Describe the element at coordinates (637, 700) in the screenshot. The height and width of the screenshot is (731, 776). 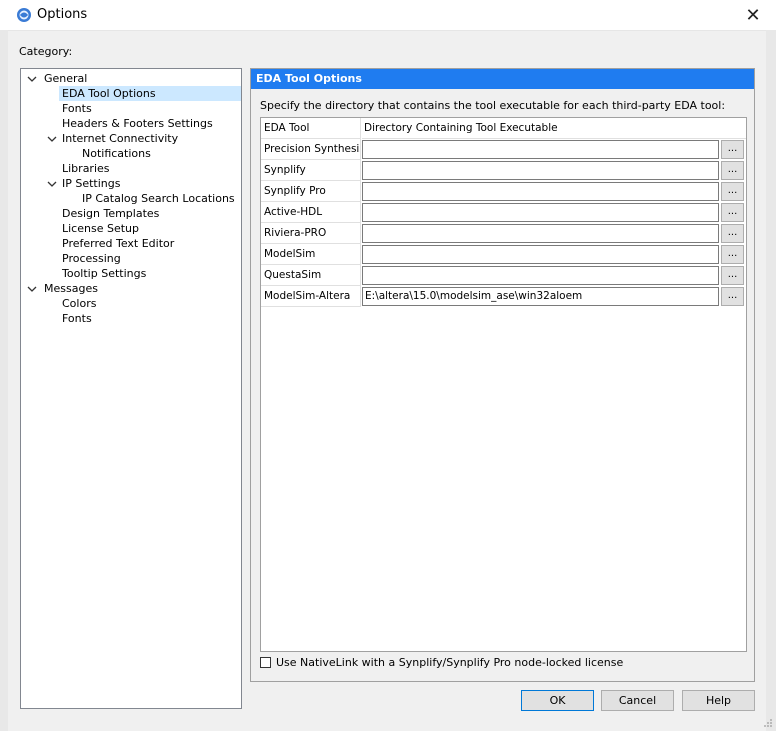
I see `cancel-button: Cancel` at that location.